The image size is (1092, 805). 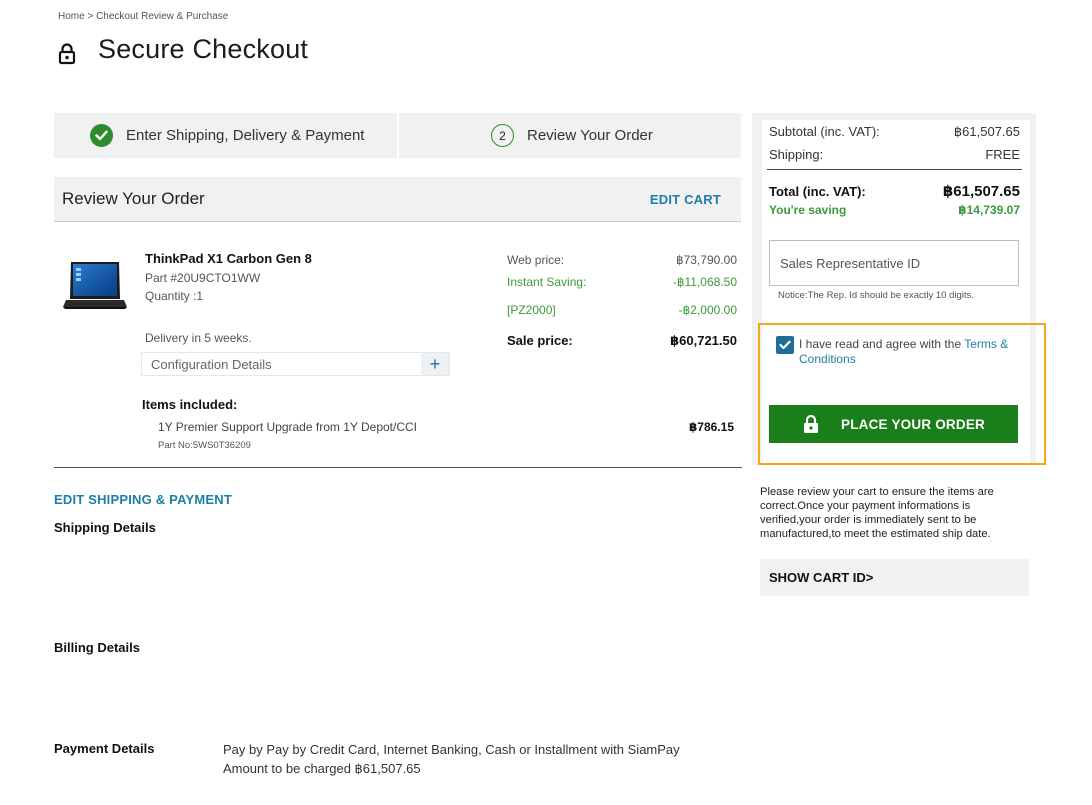 I want to click on promo-code-value: -฿2,000.00, so click(x=707, y=310).